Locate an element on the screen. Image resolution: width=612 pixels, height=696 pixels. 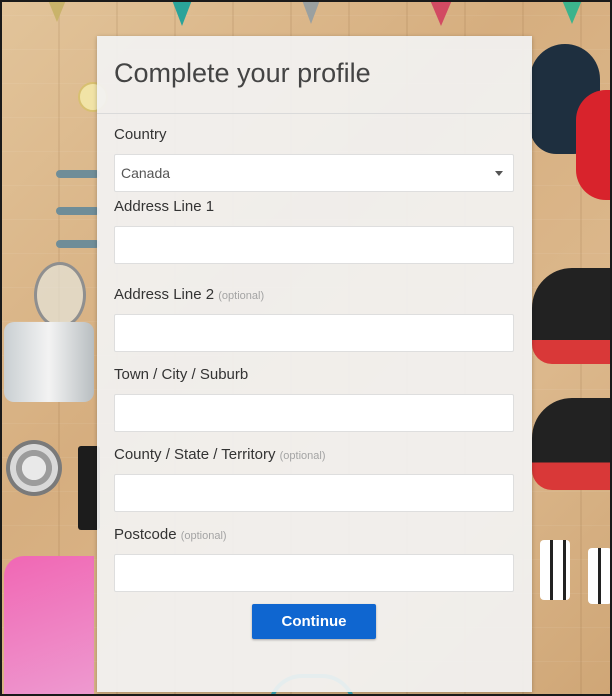
county-field: County / State / Territory (optional) is located at coordinates (314, 478).